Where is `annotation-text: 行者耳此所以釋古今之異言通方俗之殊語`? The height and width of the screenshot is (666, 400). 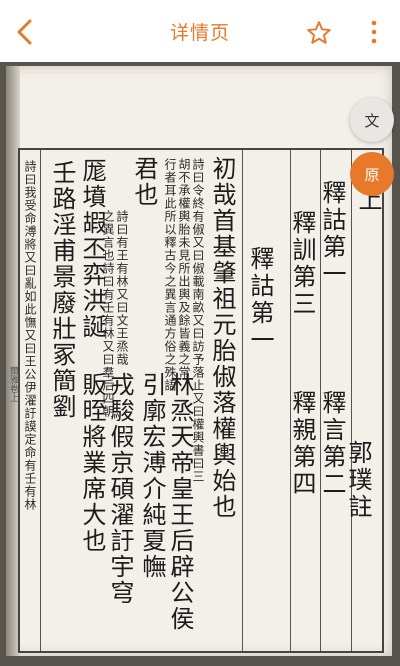
annotation-text: 行者耳此所以釋古今之異言通方俗之殊語 is located at coordinates (170, 275).